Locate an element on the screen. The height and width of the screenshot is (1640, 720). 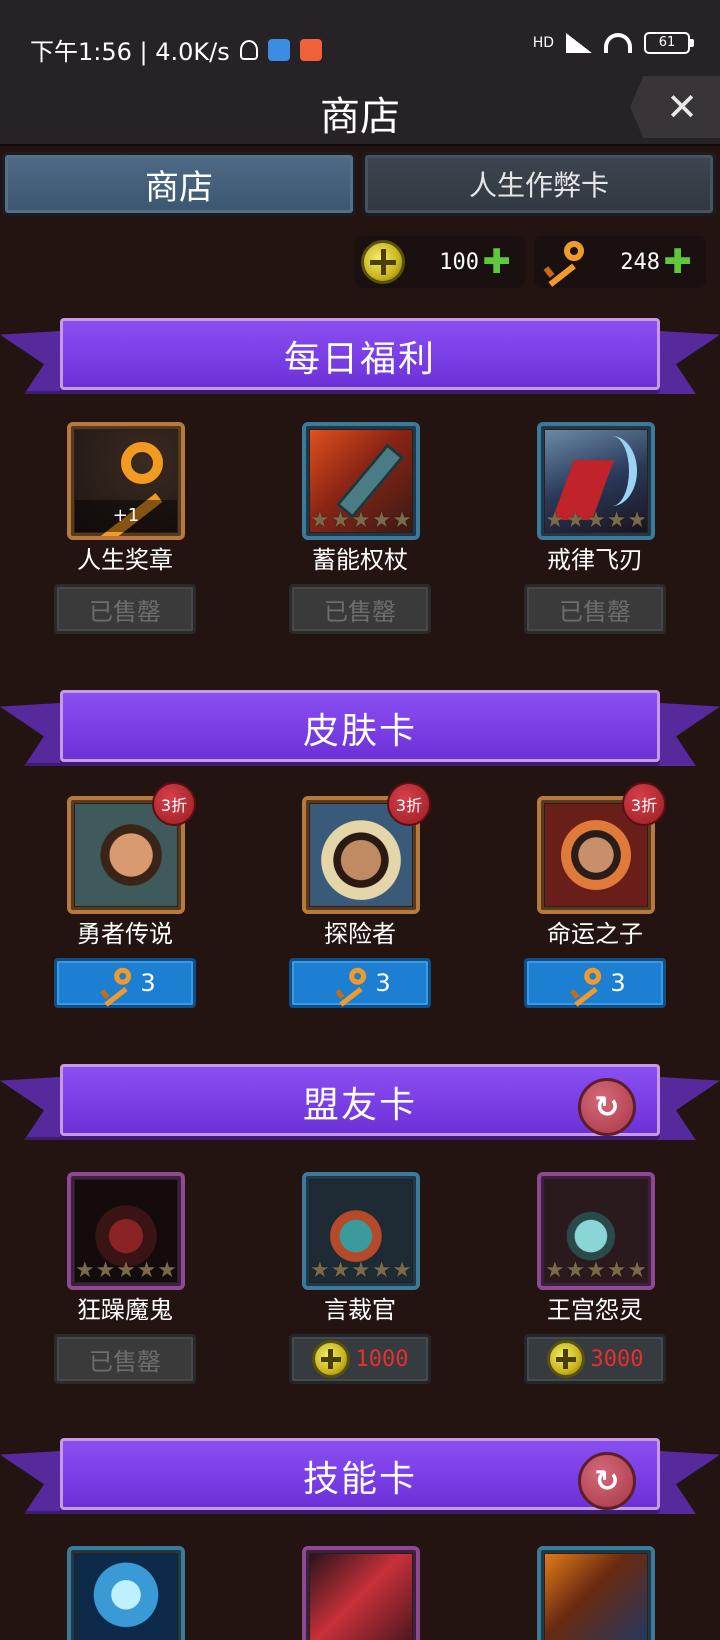
key-count: 248 is located at coordinates (640, 262).